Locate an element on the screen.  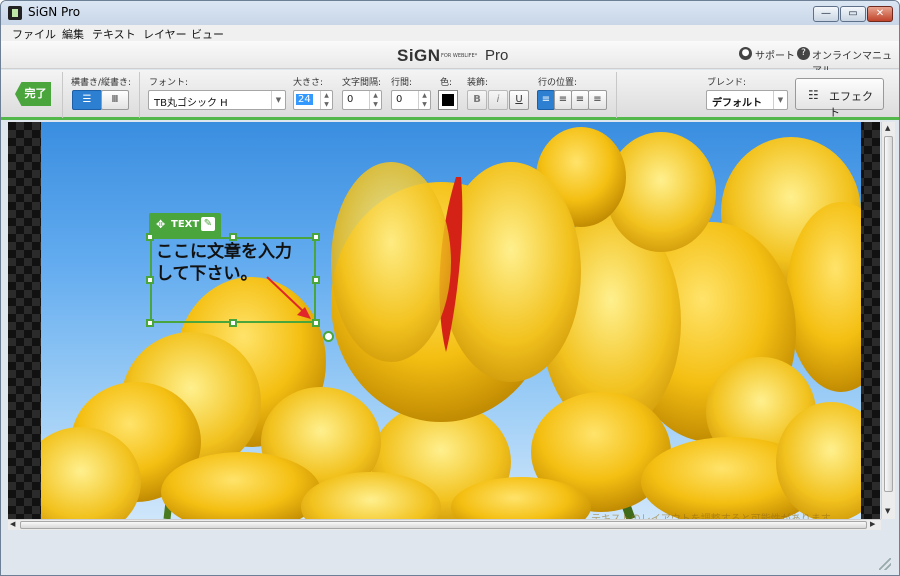
text-object-tab: ✥ TEXT ✎ is located at coordinates (185, 225).